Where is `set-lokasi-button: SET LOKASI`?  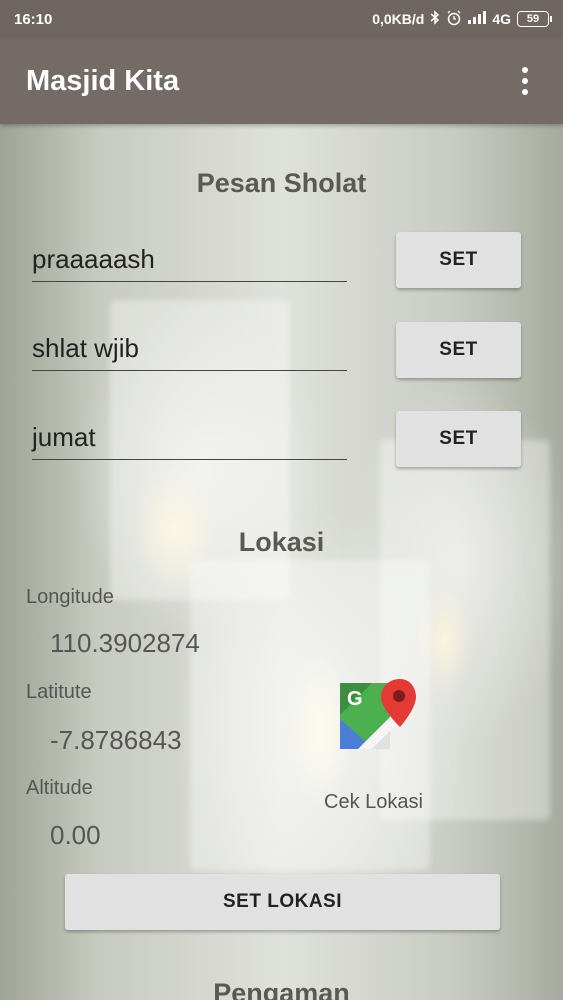
set-lokasi-button: SET LOKASI is located at coordinates (282, 902).